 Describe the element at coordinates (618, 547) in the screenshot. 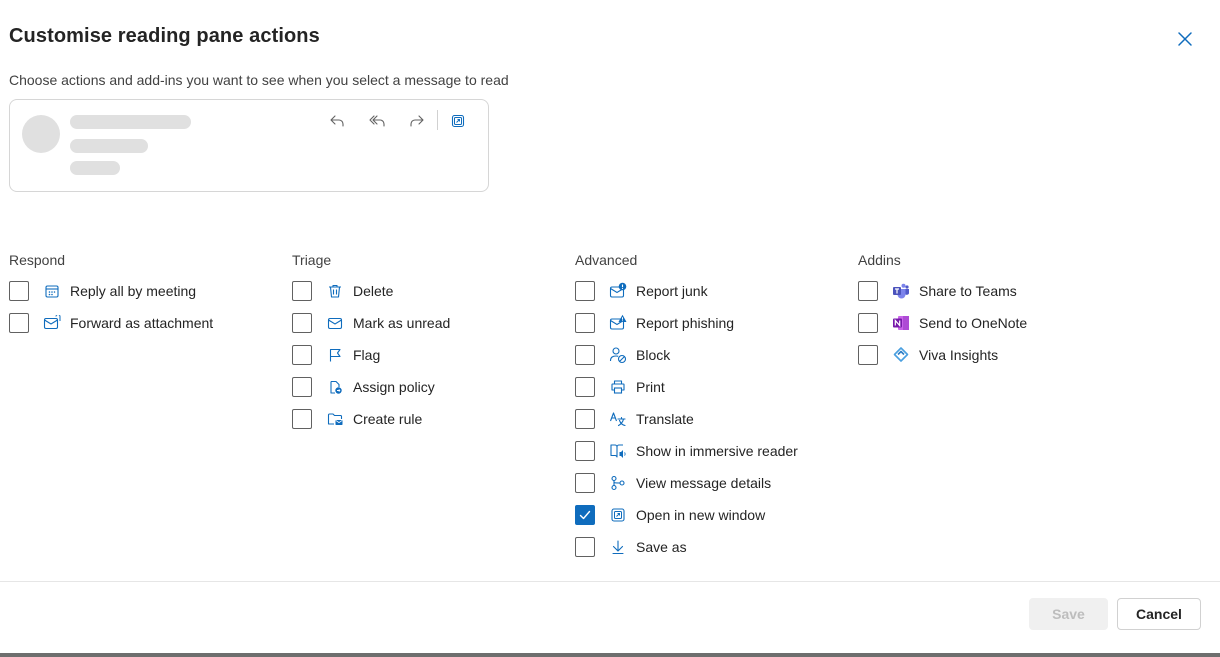

I see `download-icon` at that location.